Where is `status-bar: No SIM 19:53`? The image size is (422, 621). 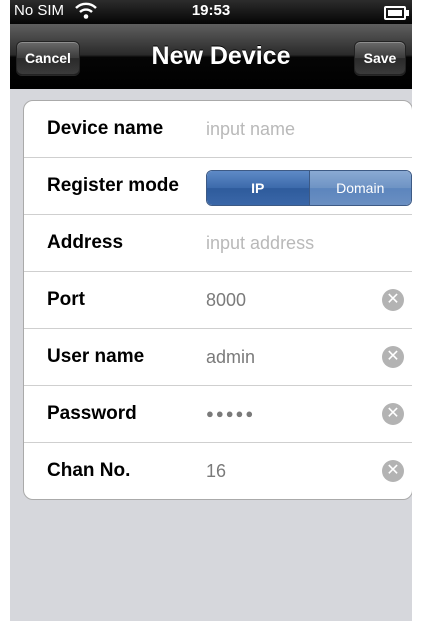
status-bar: No SIM 19:53 is located at coordinates (211, 12).